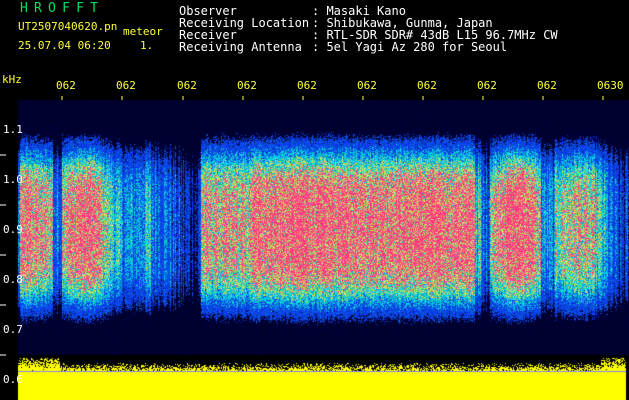 The height and width of the screenshot is (400, 629). Describe the element at coordinates (3, 255) in the screenshot. I see `y-tick-marks` at that location.